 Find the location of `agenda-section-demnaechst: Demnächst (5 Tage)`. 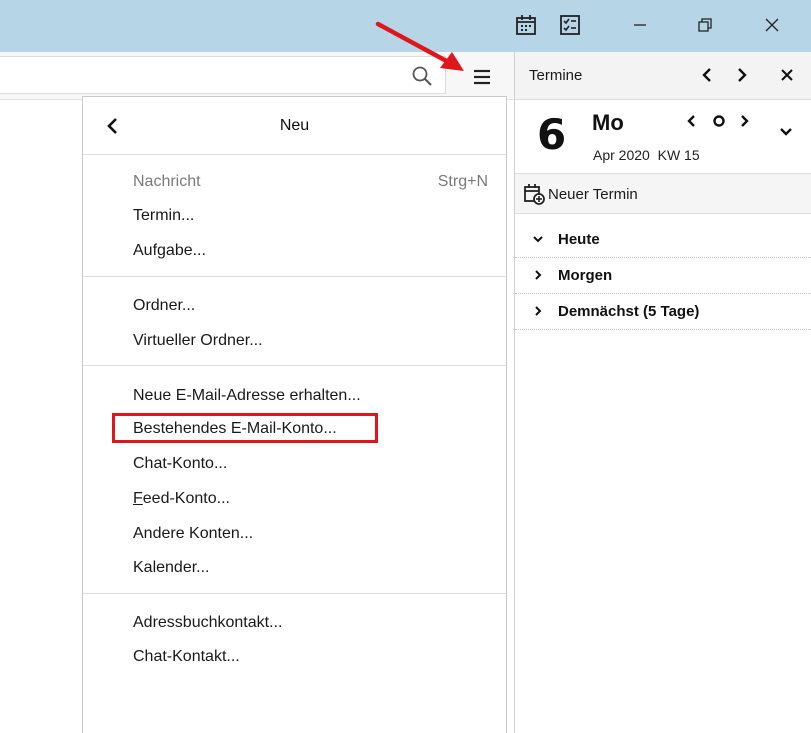

agenda-section-demnaechst: Demnächst (5 Tage) is located at coordinates (663, 312).